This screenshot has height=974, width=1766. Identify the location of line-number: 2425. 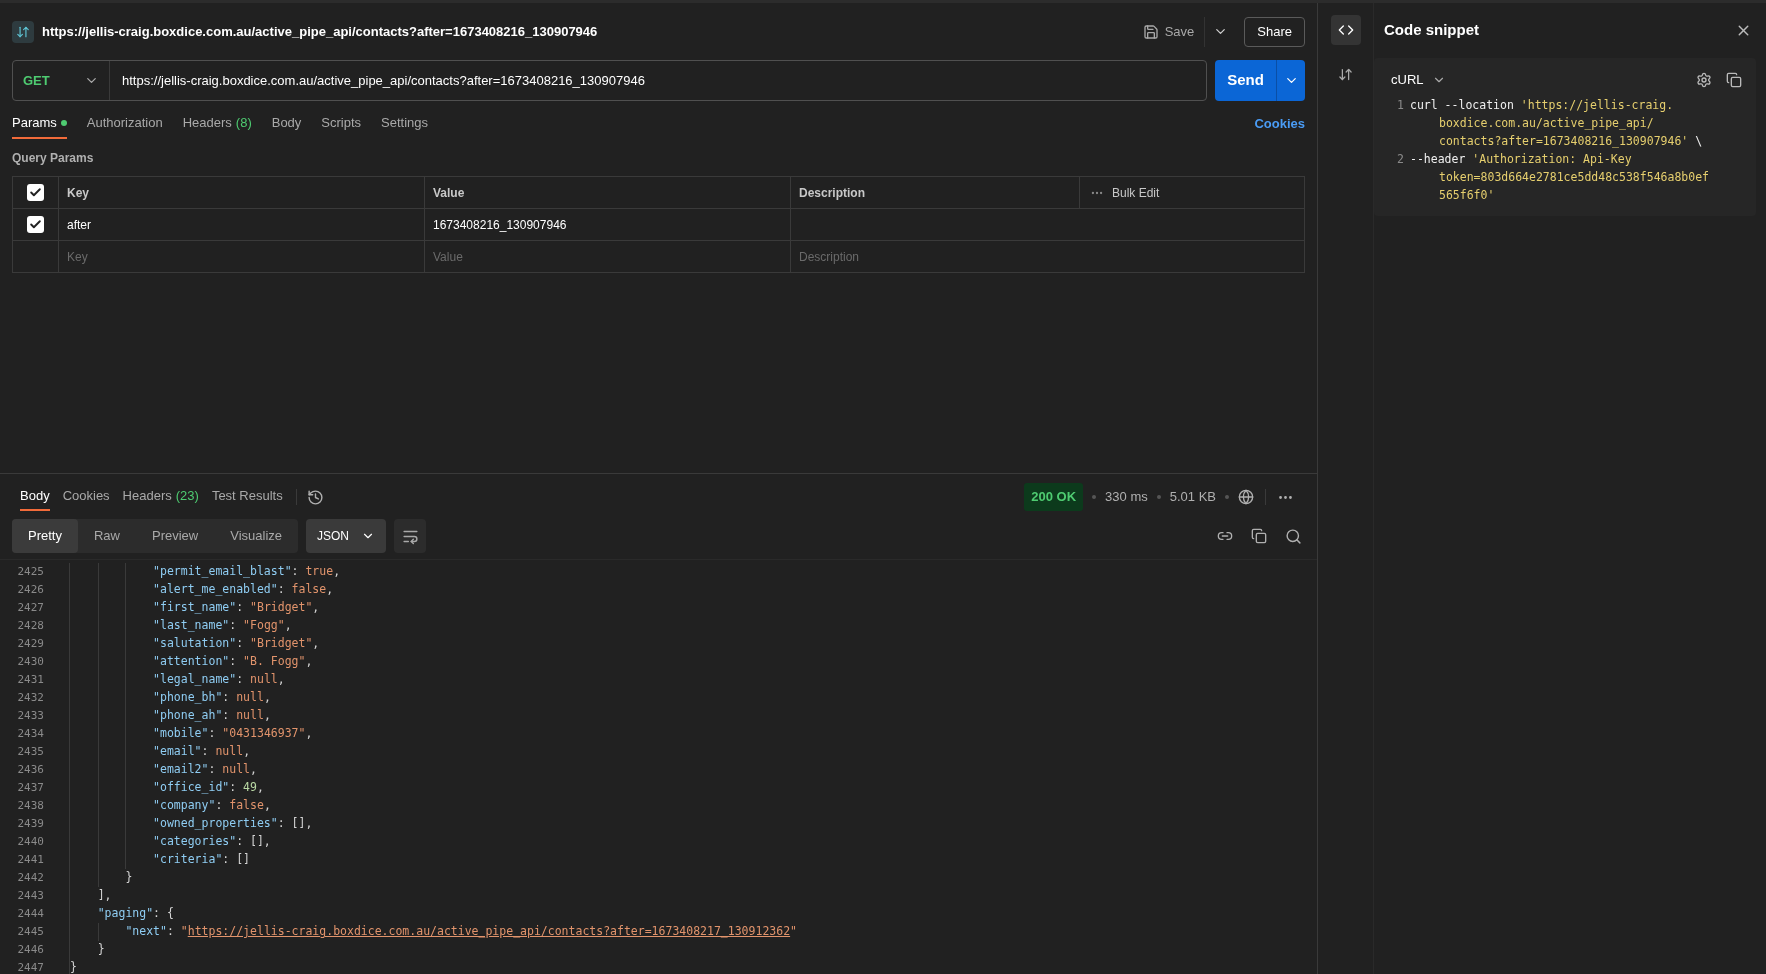
(30, 571).